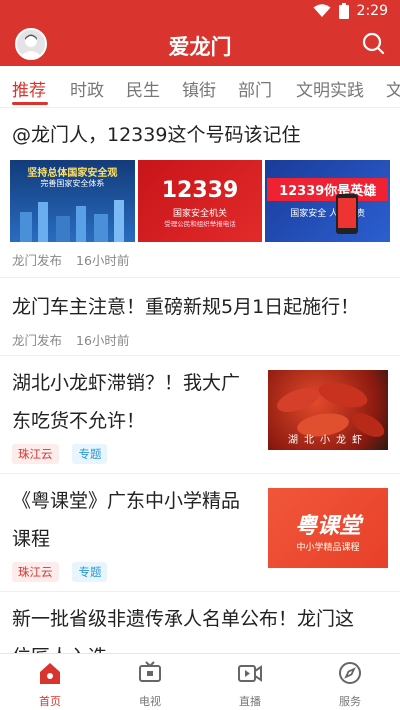  I want to click on tab-livelihood: 民生, so click(143, 88).